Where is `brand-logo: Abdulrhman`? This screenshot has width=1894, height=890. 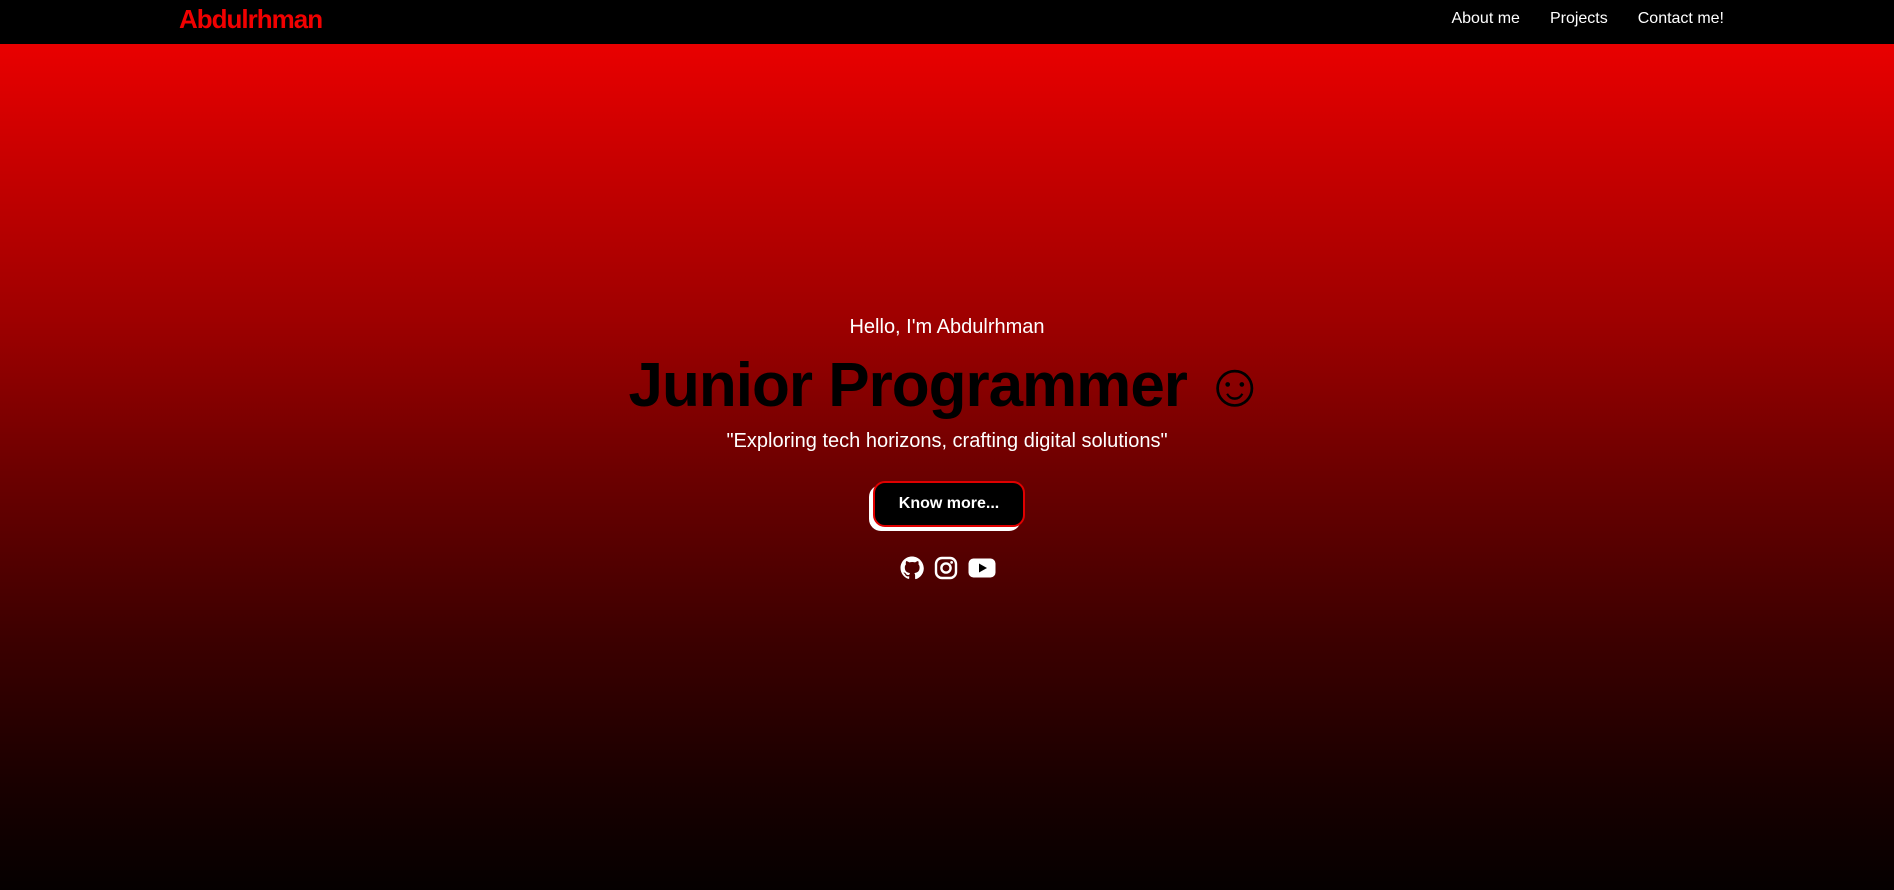
brand-logo: Abdulrhman is located at coordinates (251, 19).